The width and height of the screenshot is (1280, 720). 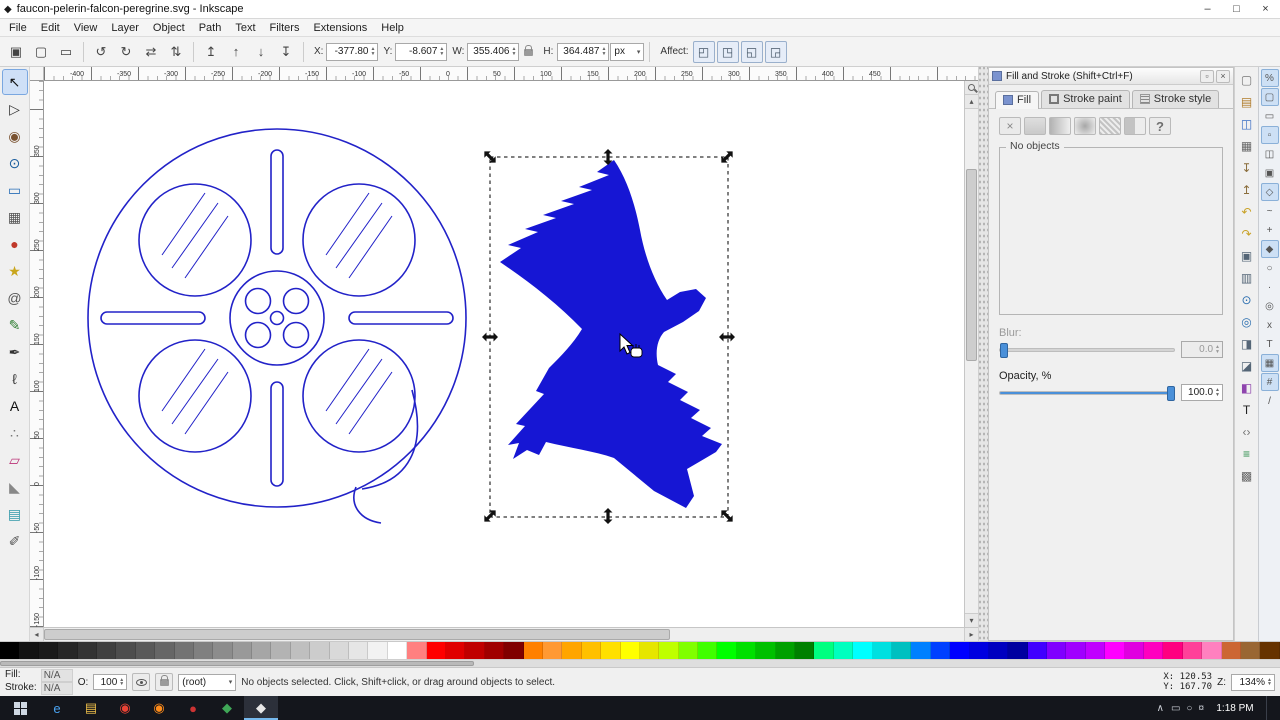 What do you see at coordinates (1270, 154) in the screenshot?
I see `snap-toggle-button: ◫` at bounding box center [1270, 154].